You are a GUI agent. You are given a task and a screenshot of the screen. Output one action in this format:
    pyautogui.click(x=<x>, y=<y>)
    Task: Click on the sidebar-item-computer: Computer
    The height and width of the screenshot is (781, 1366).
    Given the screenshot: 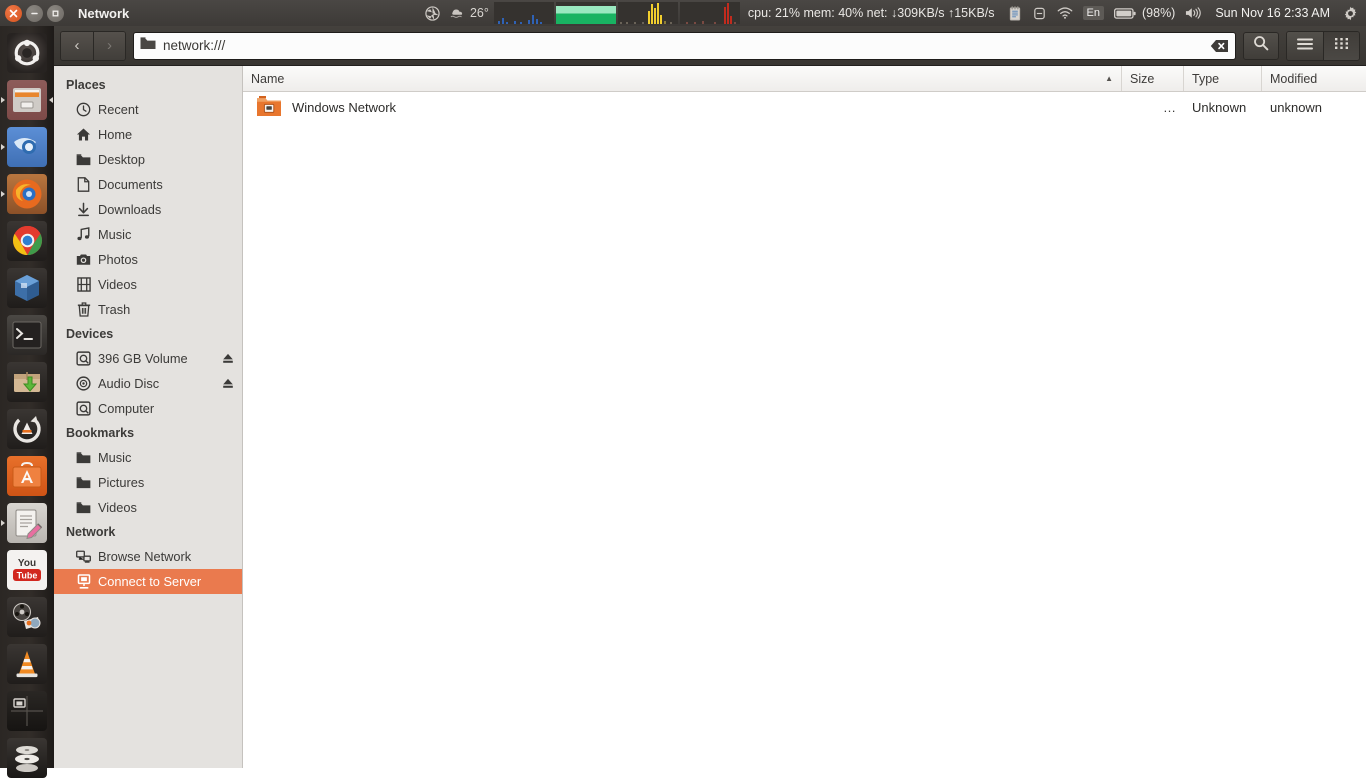 What is the action you would take?
    pyautogui.click(x=148, y=408)
    